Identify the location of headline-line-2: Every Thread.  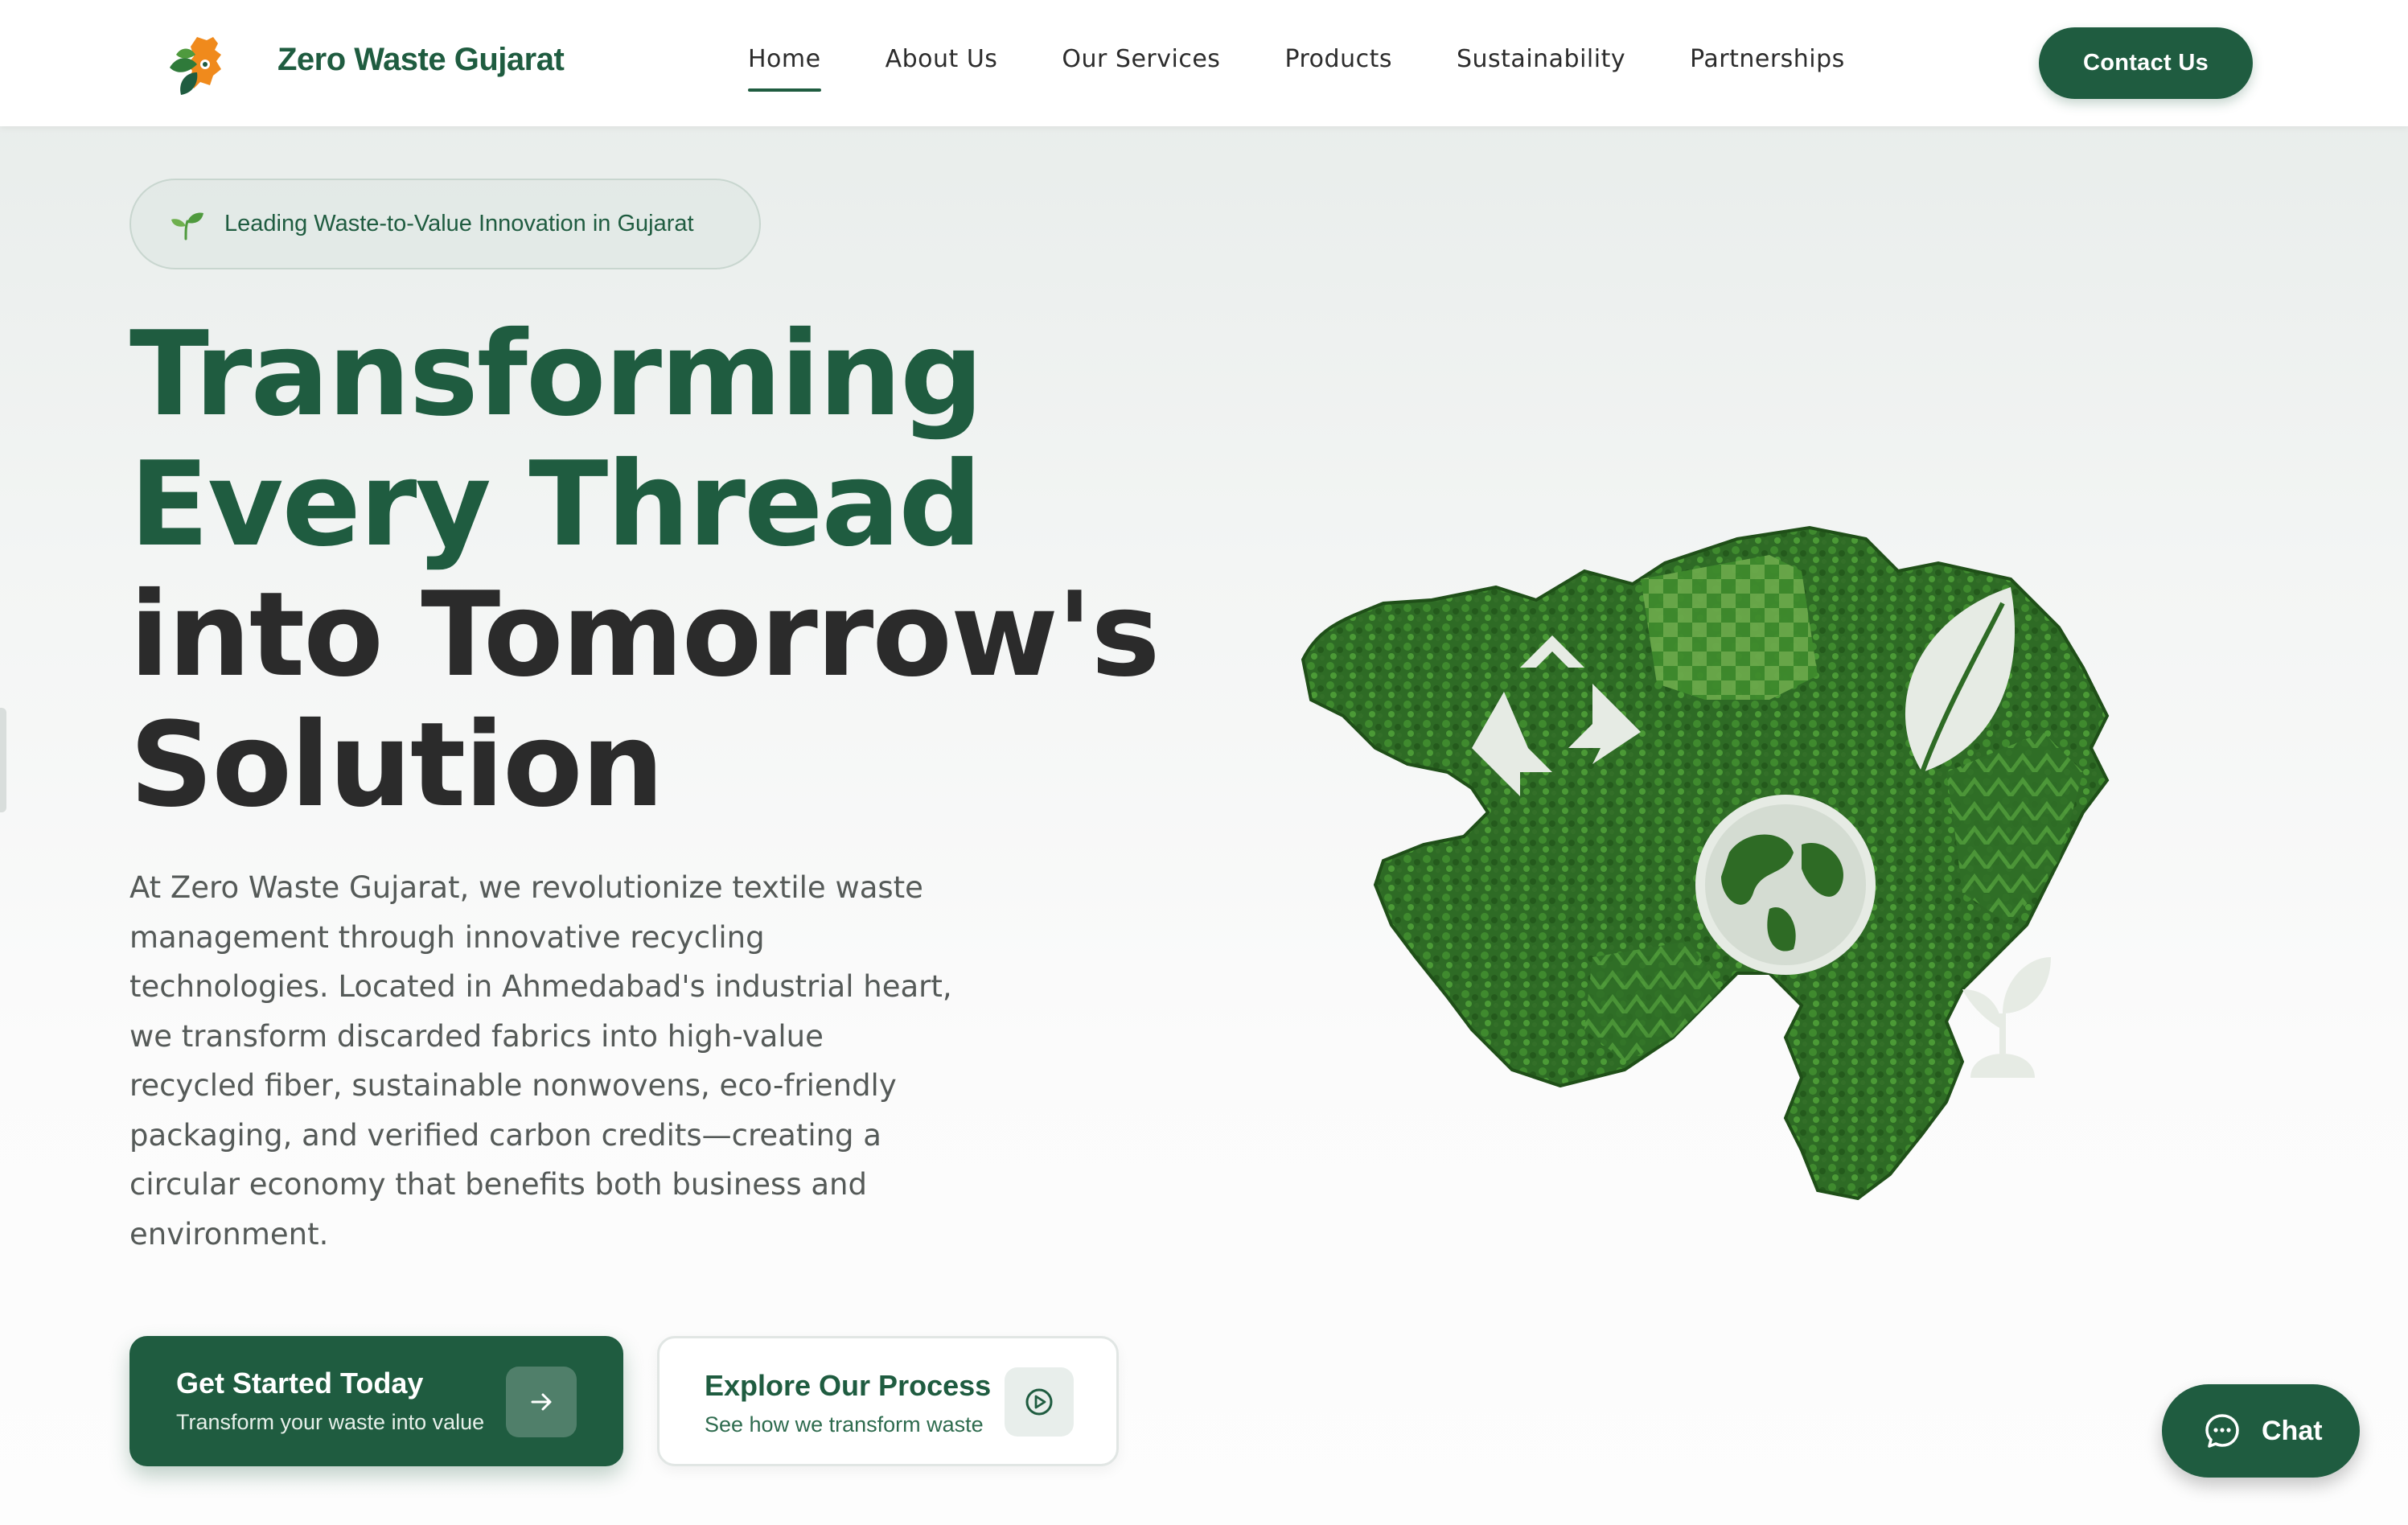
(555, 505).